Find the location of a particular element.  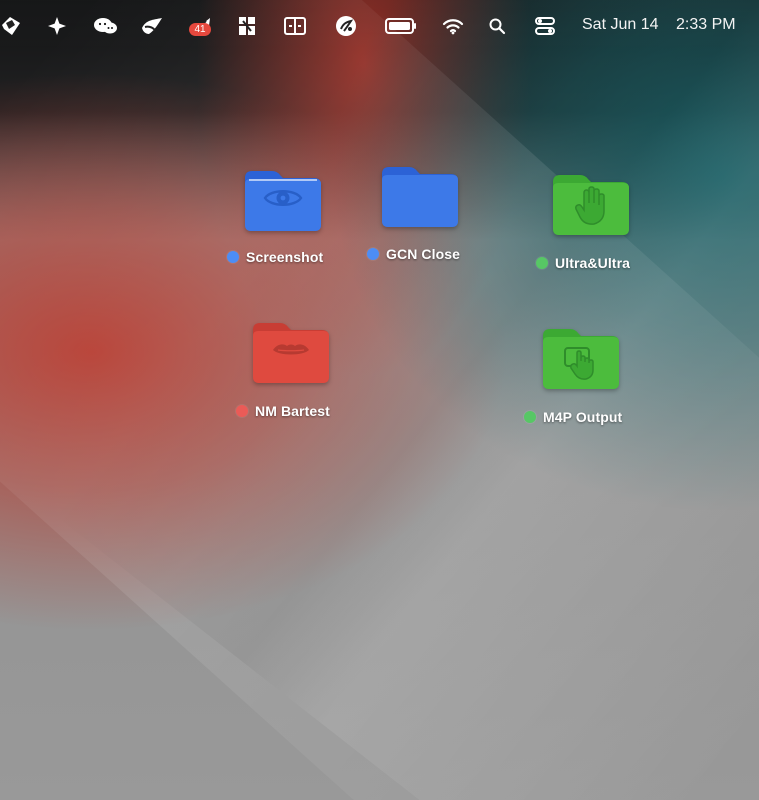

control-center-icon is located at coordinates (545, 26).